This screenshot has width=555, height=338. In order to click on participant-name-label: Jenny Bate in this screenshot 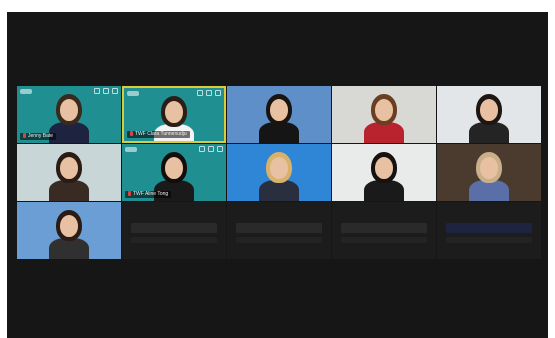, I will do `click(38, 136)`.